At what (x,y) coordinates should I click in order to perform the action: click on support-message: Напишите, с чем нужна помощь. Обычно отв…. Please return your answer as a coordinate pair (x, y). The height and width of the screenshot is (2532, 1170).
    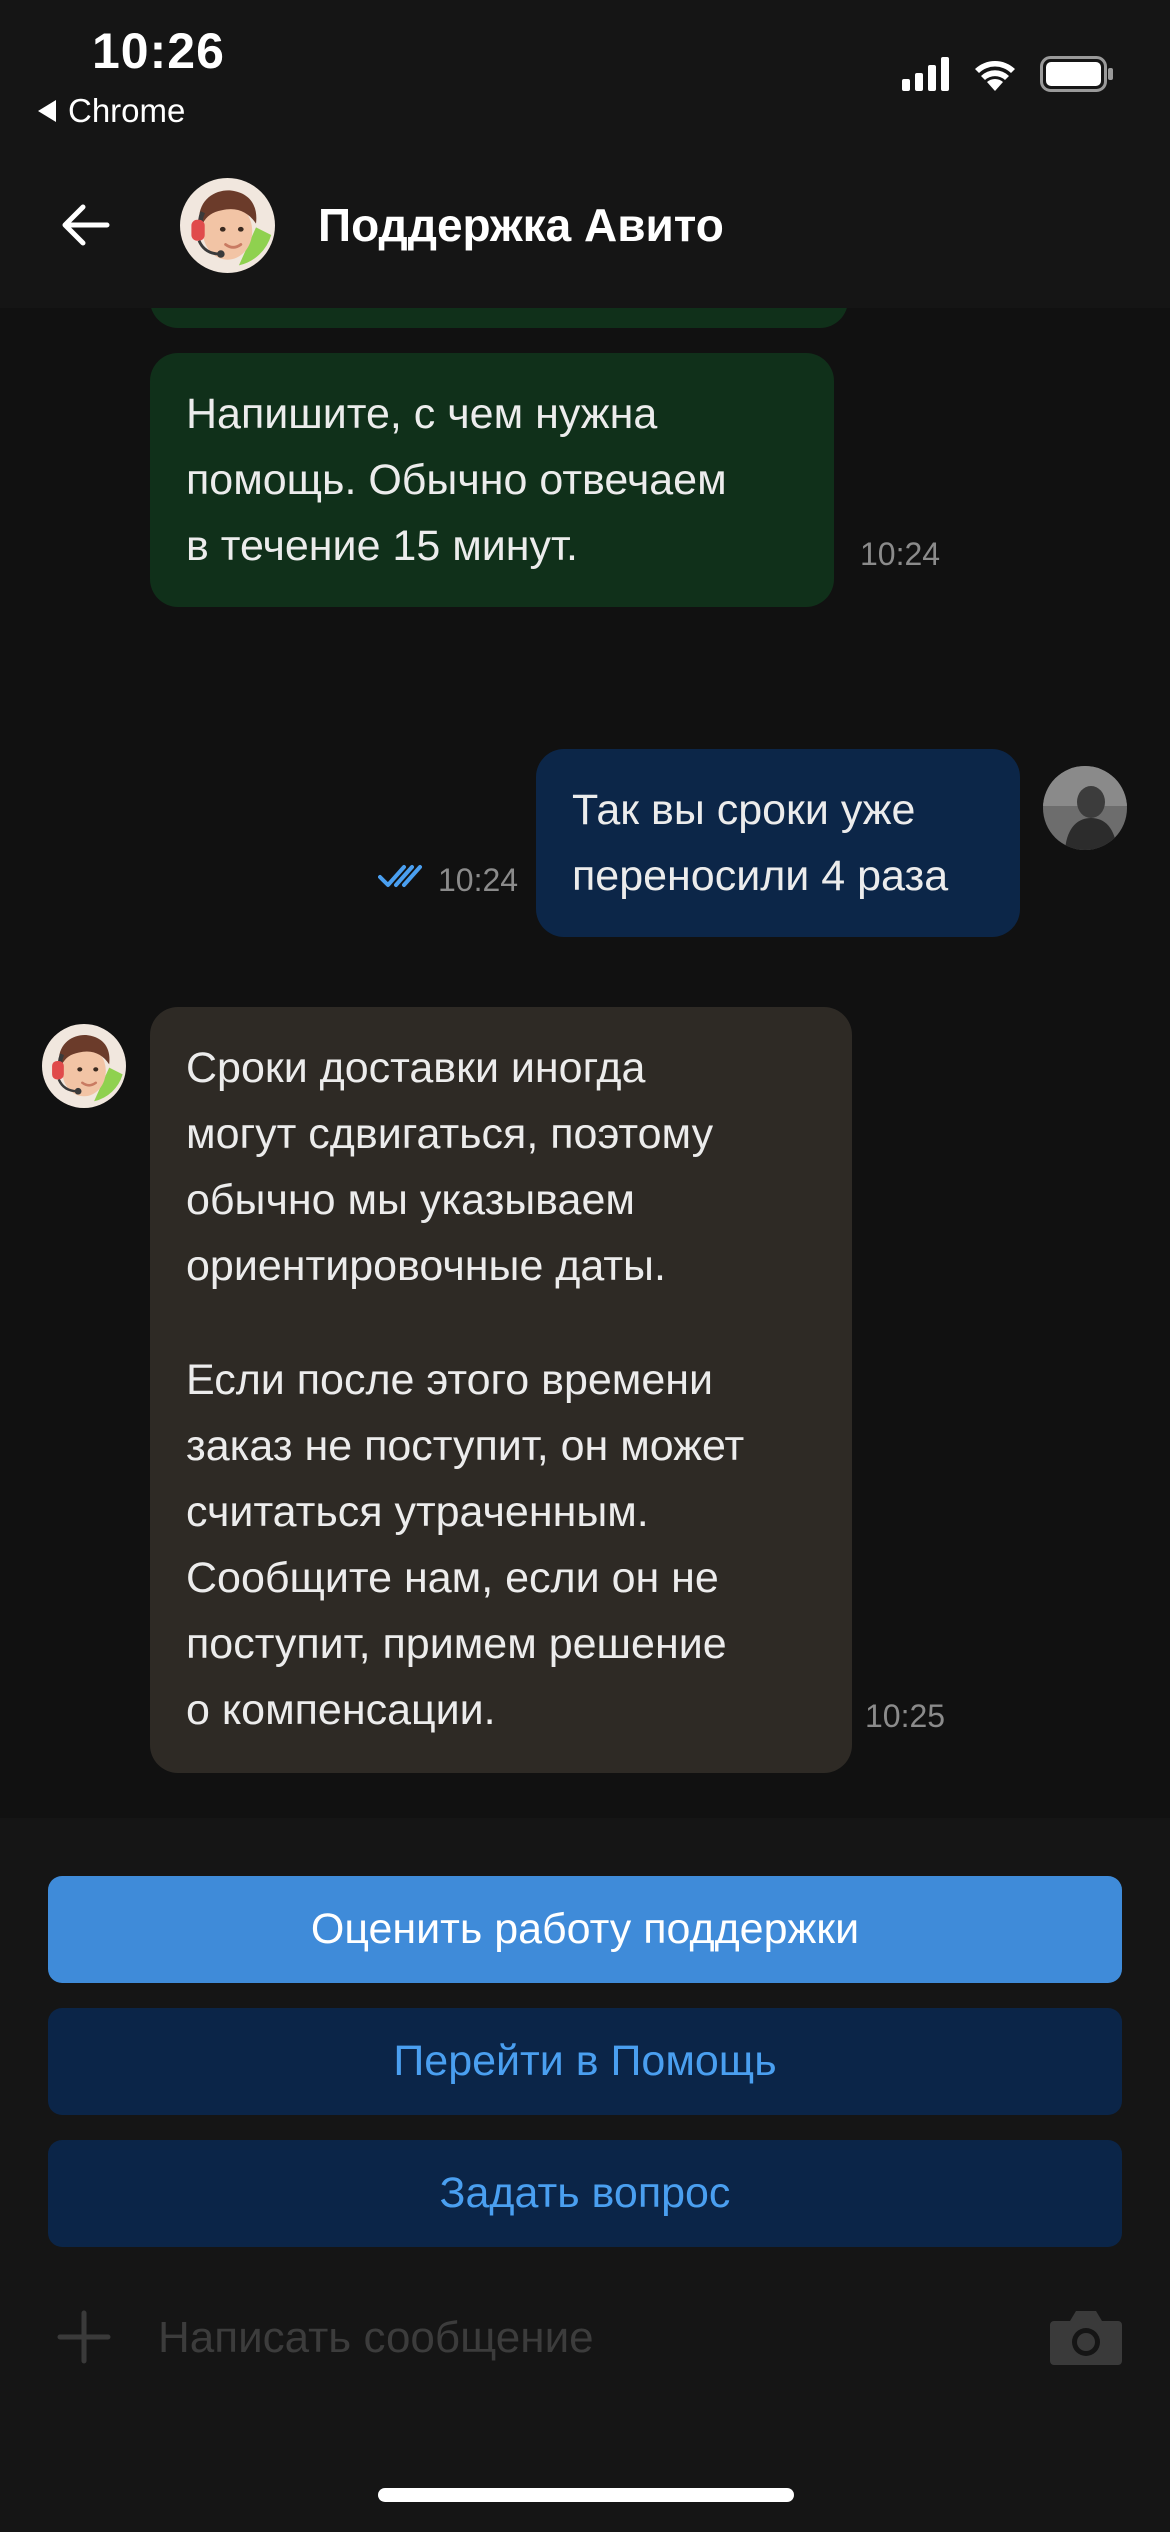
    Looking at the image, I should click on (492, 480).